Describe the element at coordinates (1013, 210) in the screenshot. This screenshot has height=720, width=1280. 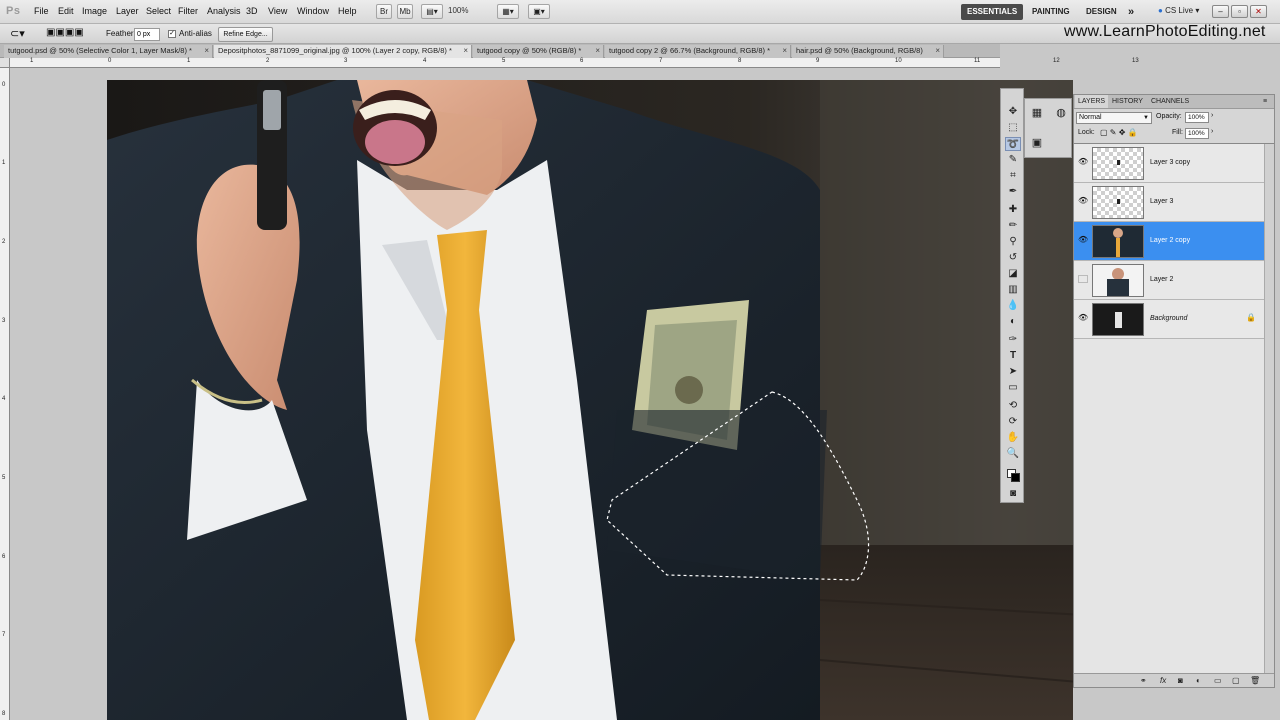
I see `healing-brush-tool-icon: ✚` at that location.